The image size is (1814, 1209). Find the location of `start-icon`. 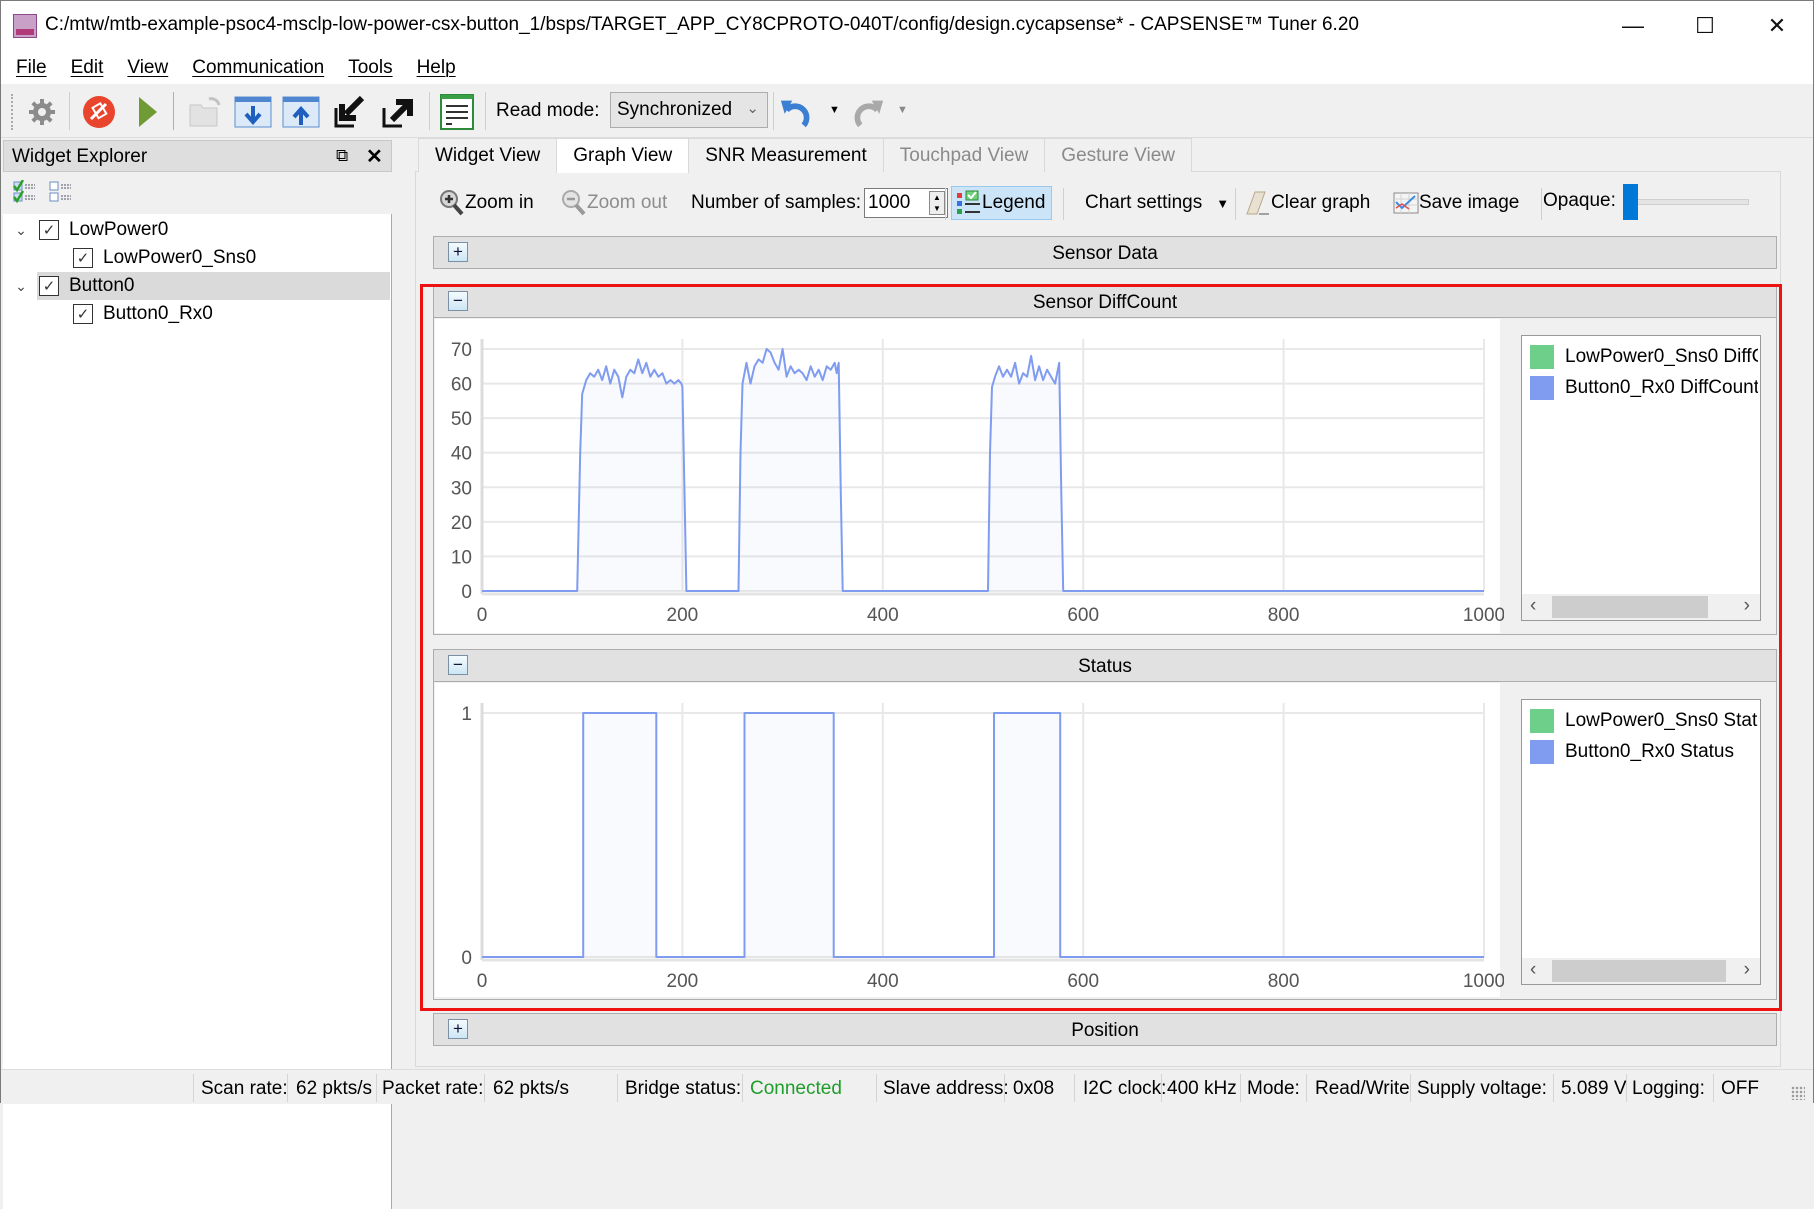

start-icon is located at coordinates (148, 112).